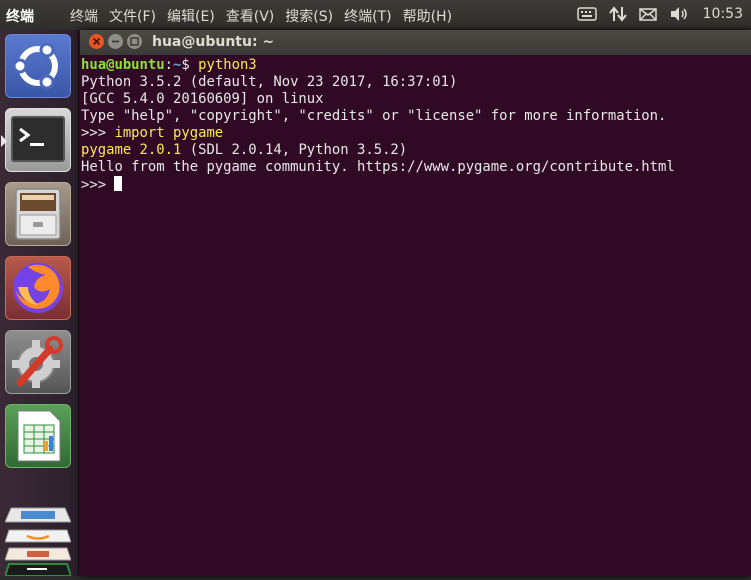 The image size is (751, 580). I want to click on spreadsheet-icon, so click(39, 436).